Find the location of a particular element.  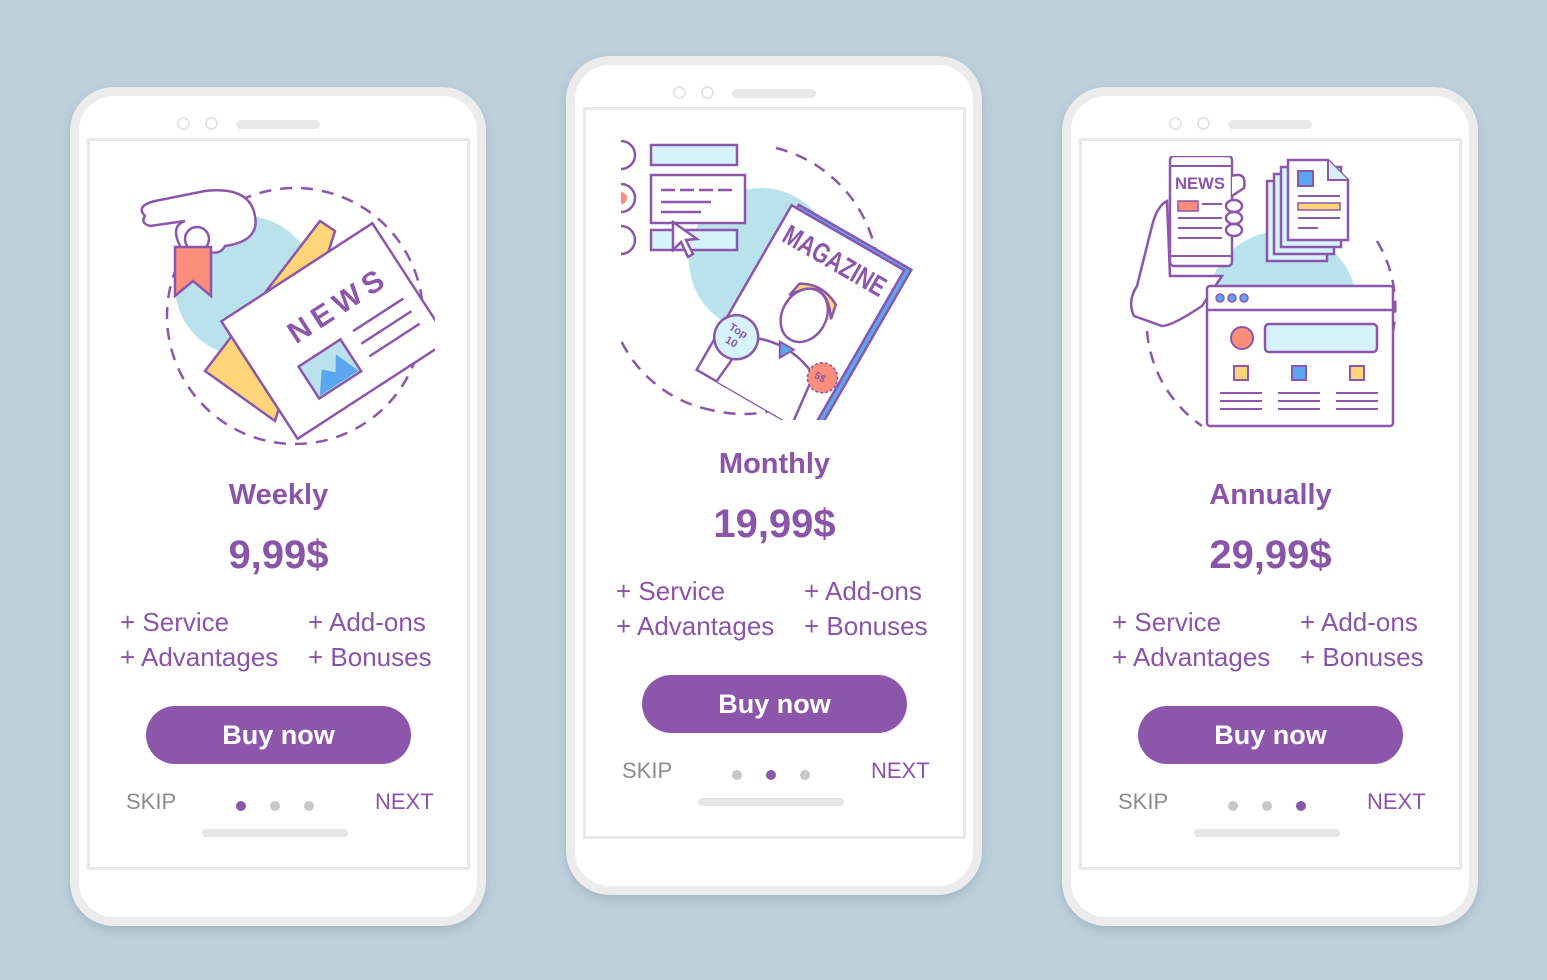

plan-title: Weekly is located at coordinates (278, 495).